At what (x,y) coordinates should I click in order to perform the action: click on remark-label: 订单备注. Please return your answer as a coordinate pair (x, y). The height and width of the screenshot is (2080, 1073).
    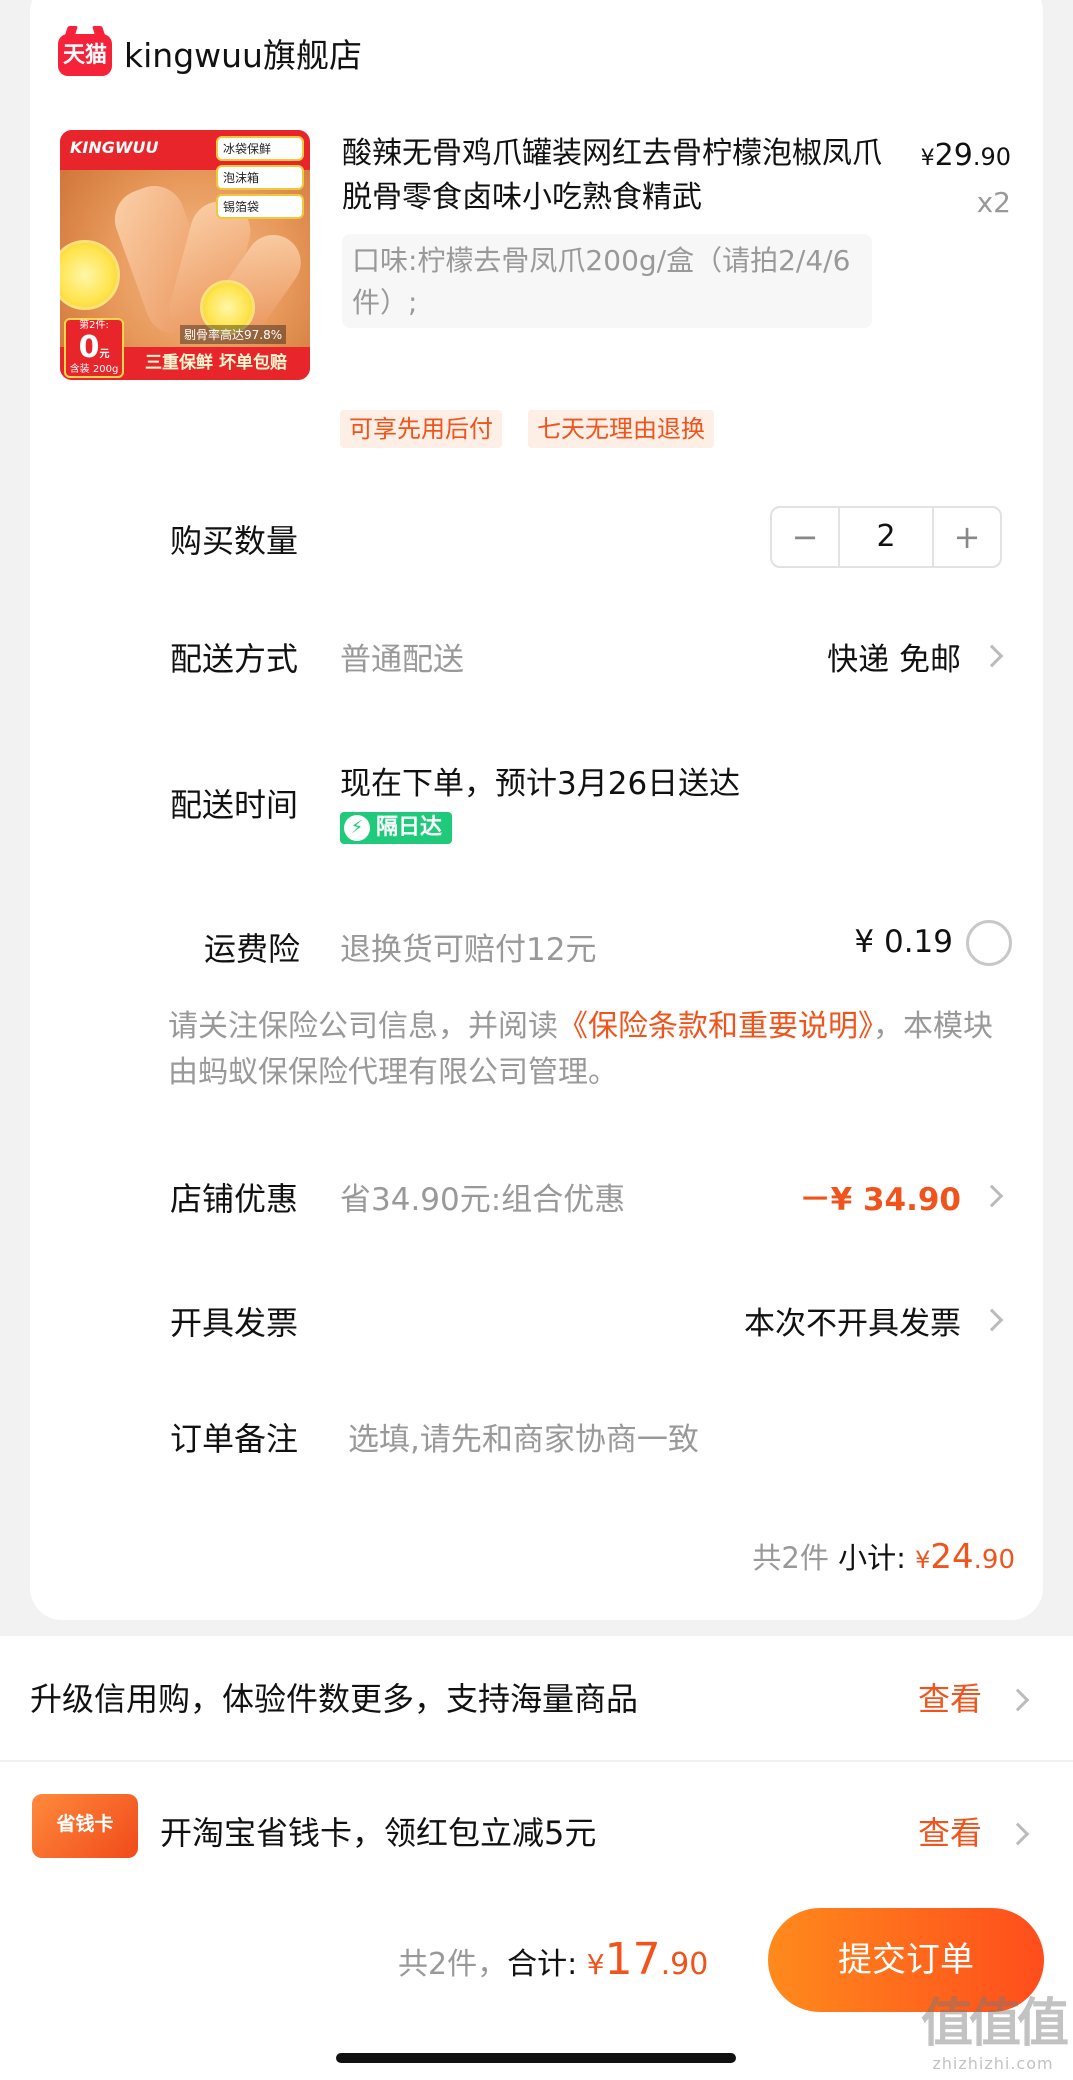
    Looking at the image, I should click on (234, 1439).